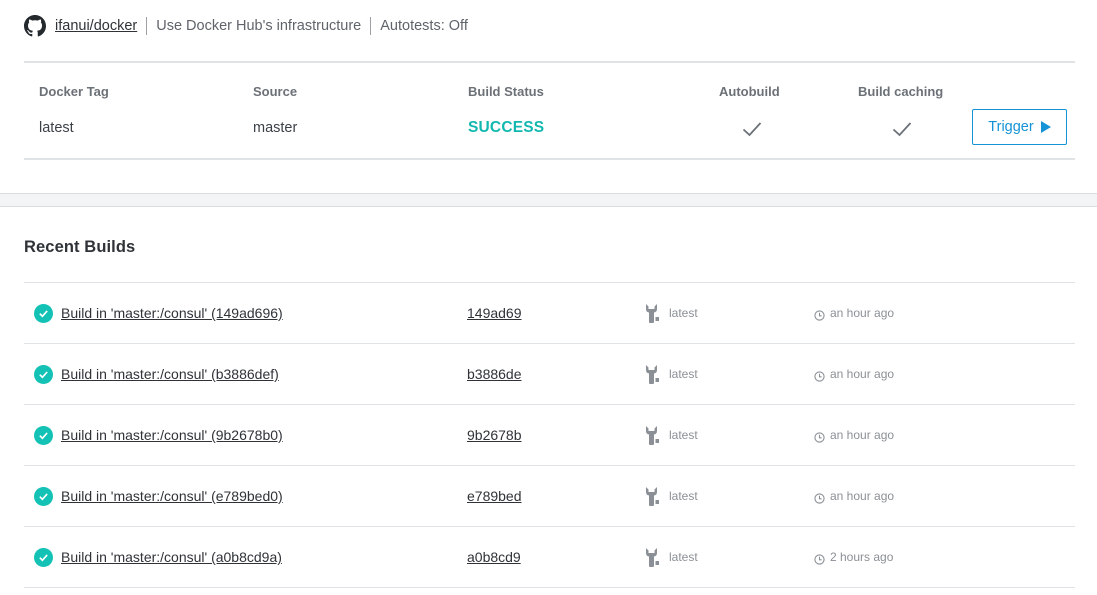 This screenshot has width=1097, height=595. Describe the element at coordinates (74, 91) in the screenshot. I see `docker-tag-header: Docker Tag` at that location.